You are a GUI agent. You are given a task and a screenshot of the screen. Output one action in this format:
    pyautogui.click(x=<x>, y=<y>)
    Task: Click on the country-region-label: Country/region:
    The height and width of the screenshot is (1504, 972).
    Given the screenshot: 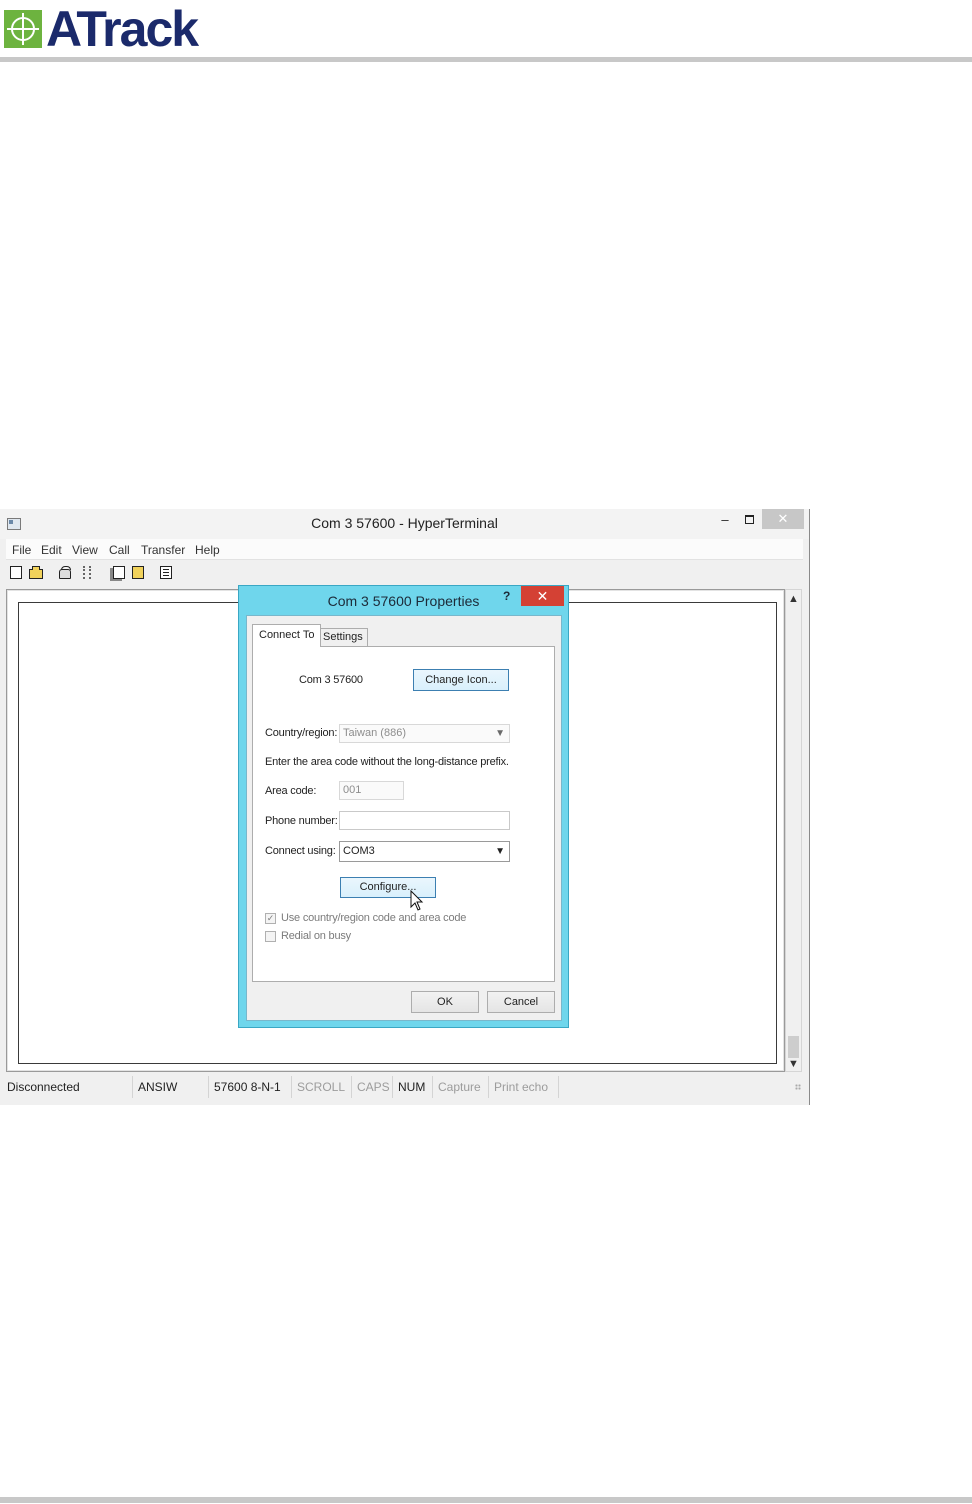 What is the action you would take?
    pyautogui.click(x=301, y=733)
    